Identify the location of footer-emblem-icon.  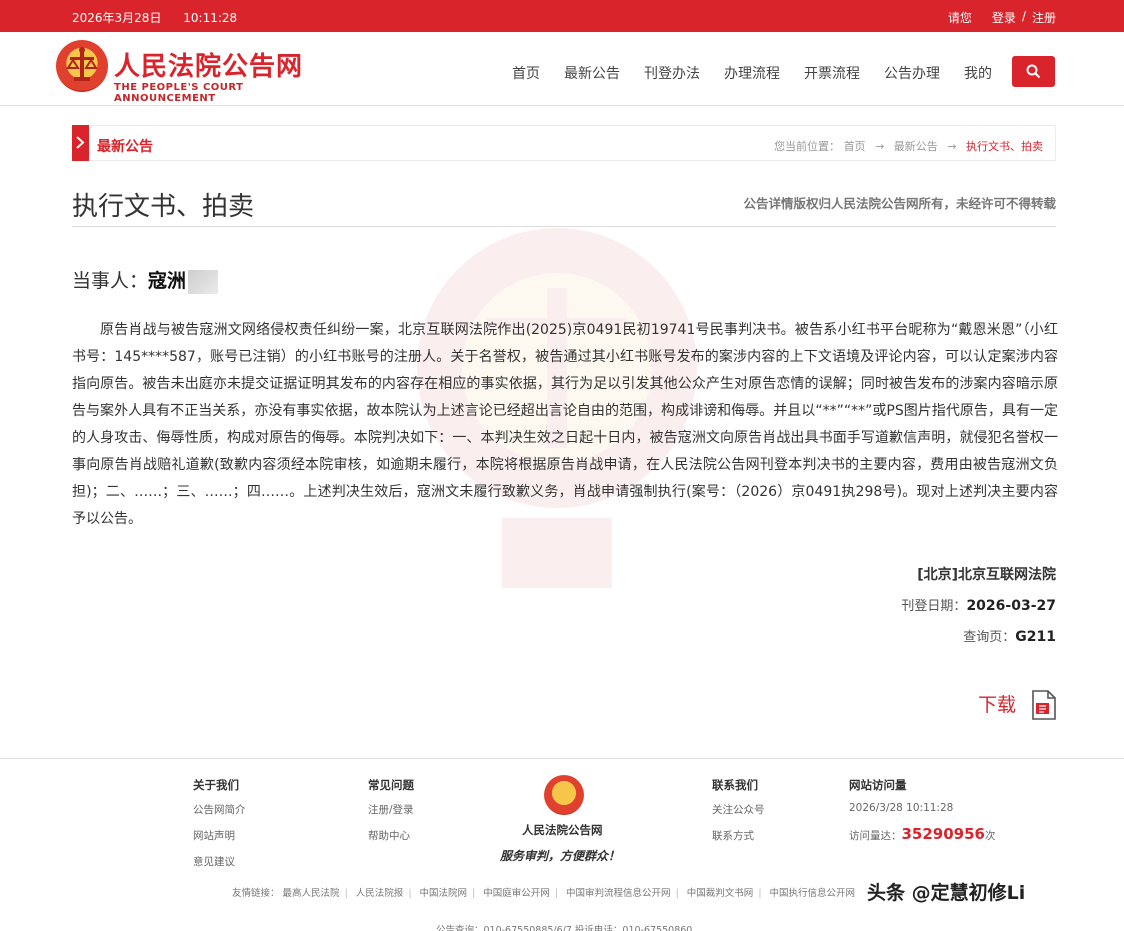
(564, 795).